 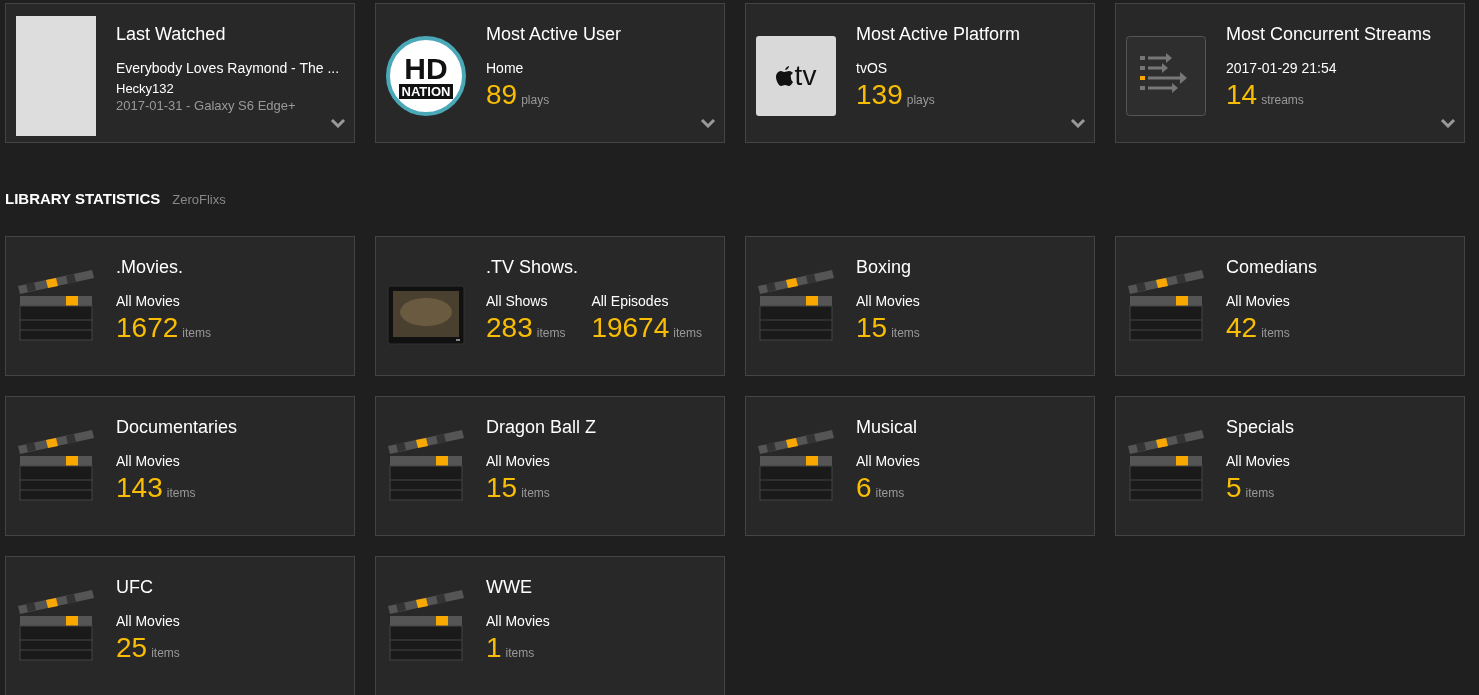 I want to click on count-value: 139, so click(x=879, y=95).